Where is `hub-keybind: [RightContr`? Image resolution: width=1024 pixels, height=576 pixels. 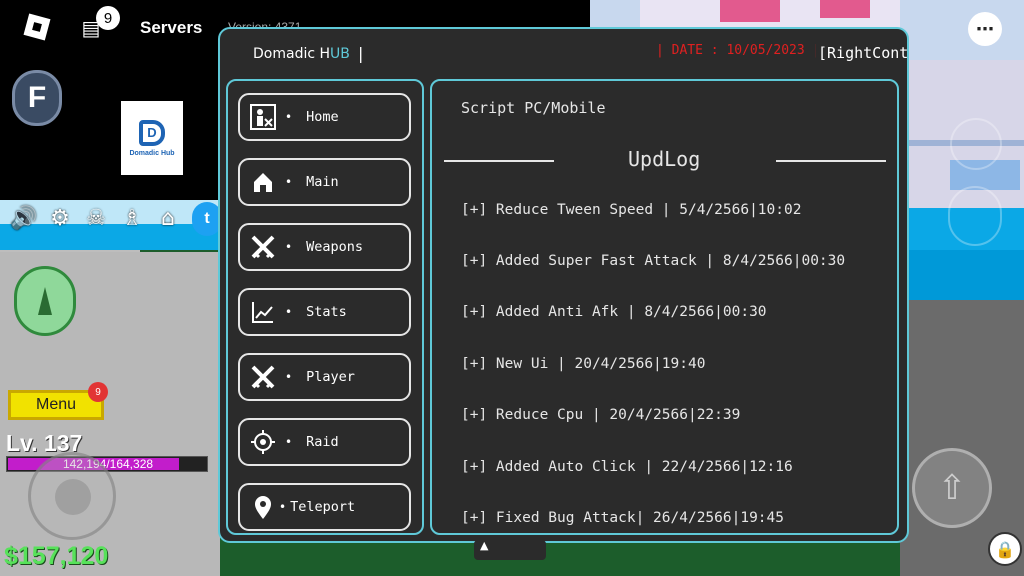
hub-keybind: [RightContr is located at coordinates (863, 53).